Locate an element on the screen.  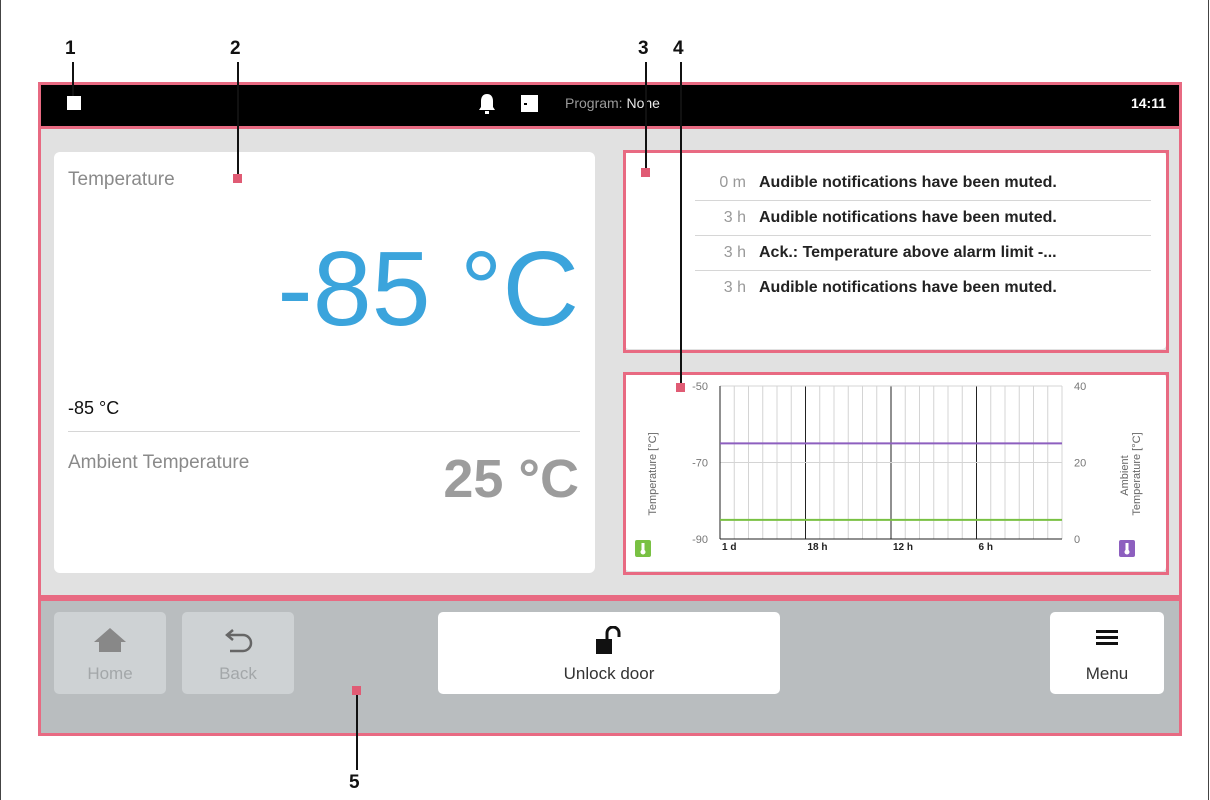
figure-frame-left is located at coordinates (0, 400).